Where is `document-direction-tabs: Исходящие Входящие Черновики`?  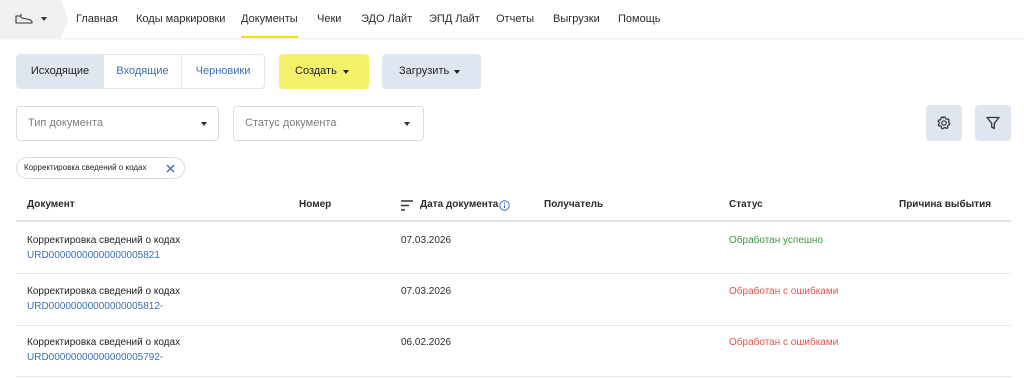 document-direction-tabs: Исходящие Входящие Черновики is located at coordinates (140, 71).